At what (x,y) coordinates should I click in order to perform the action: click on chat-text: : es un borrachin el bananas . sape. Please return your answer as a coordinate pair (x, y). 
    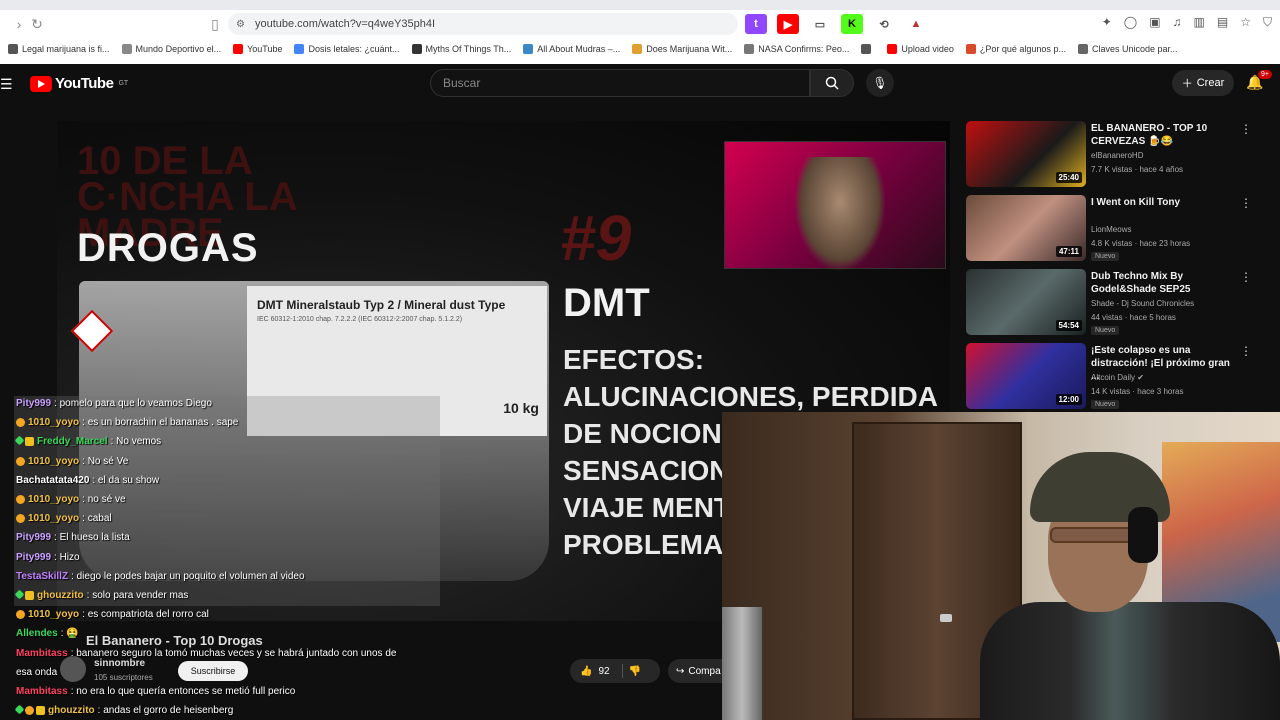
    Looking at the image, I should click on (160, 423).